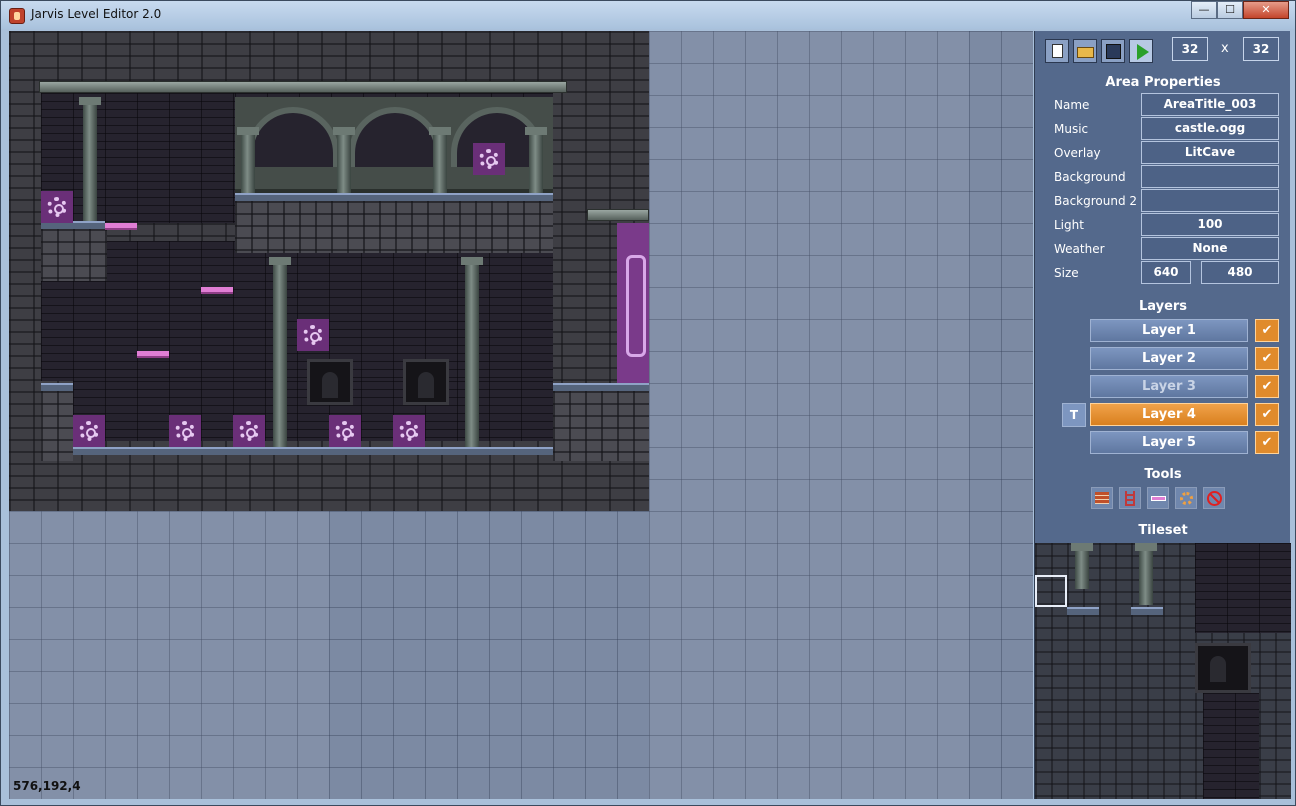 Image resolution: width=1296 pixels, height=806 pixels. Describe the element at coordinates (1210, 248) in the screenshot. I see `weather-field: None` at that location.